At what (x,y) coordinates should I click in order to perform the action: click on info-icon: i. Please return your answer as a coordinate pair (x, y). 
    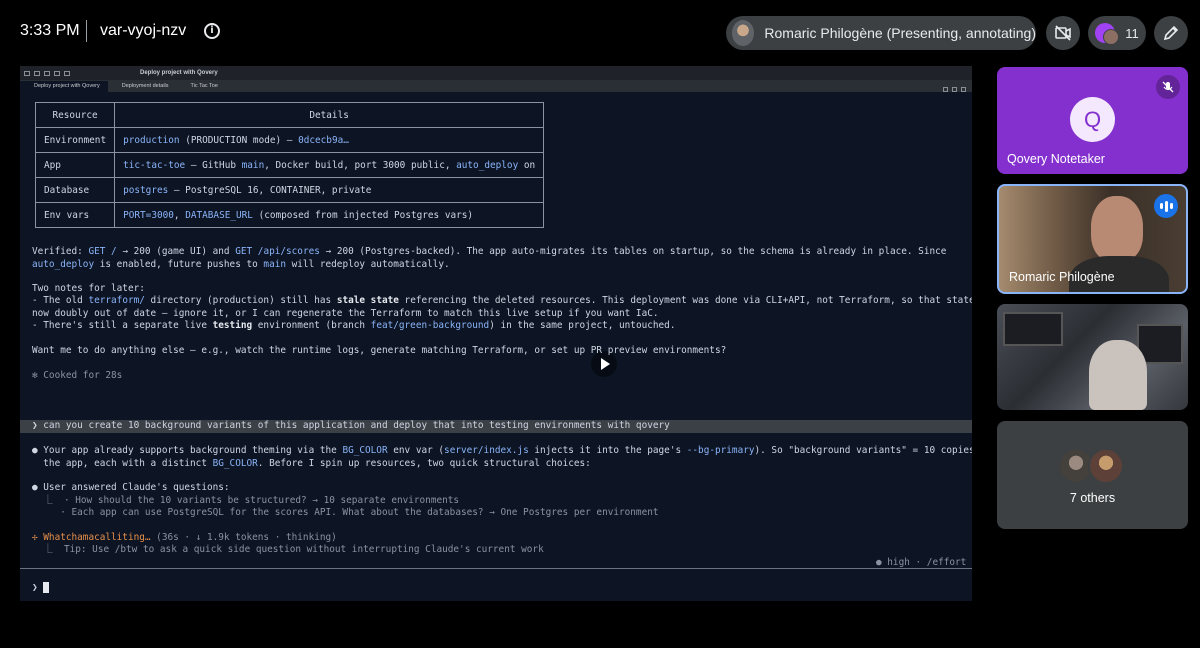
    Looking at the image, I should click on (212, 31).